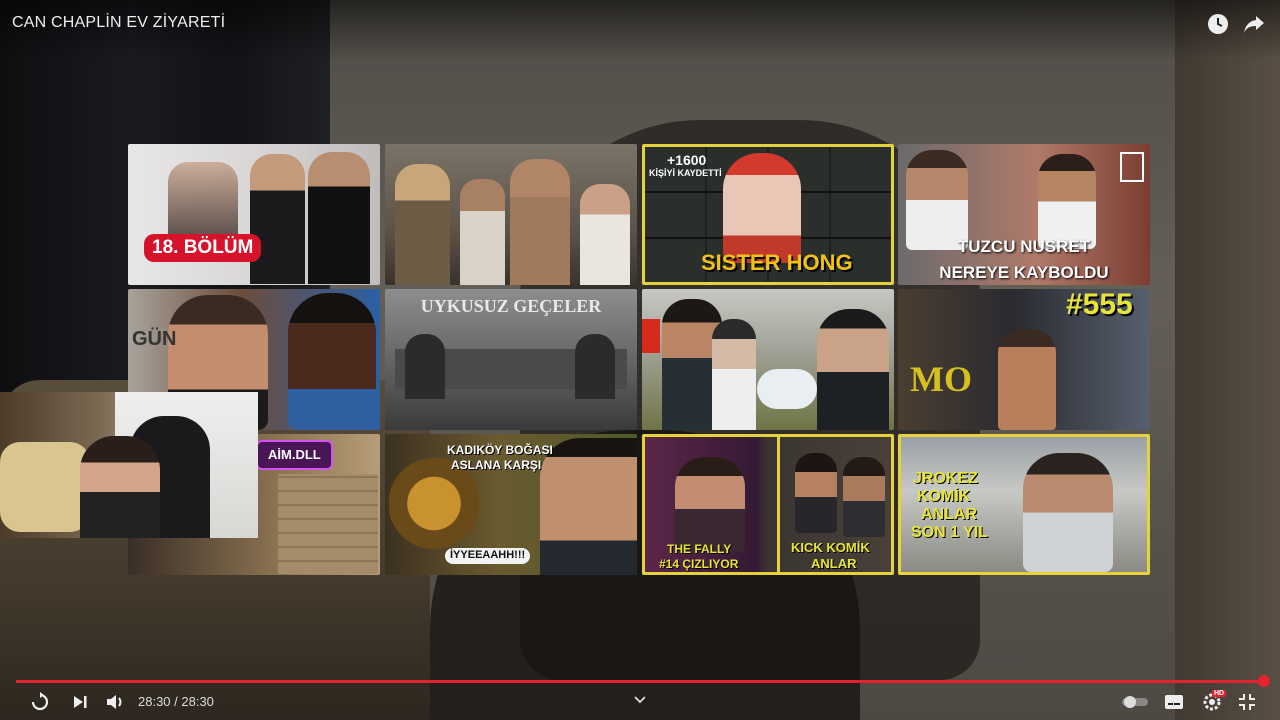 The image size is (1280, 720). I want to click on progress-fill, so click(640, 681).